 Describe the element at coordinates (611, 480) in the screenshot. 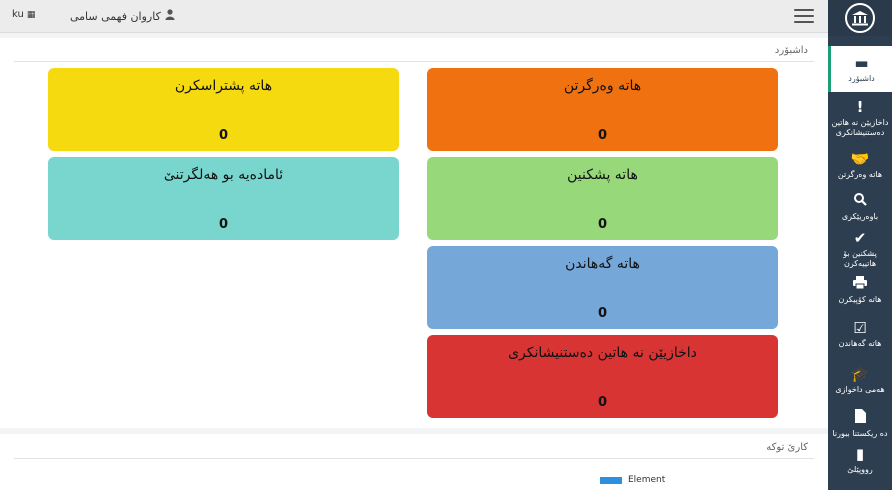

I see `legend-swatch` at that location.